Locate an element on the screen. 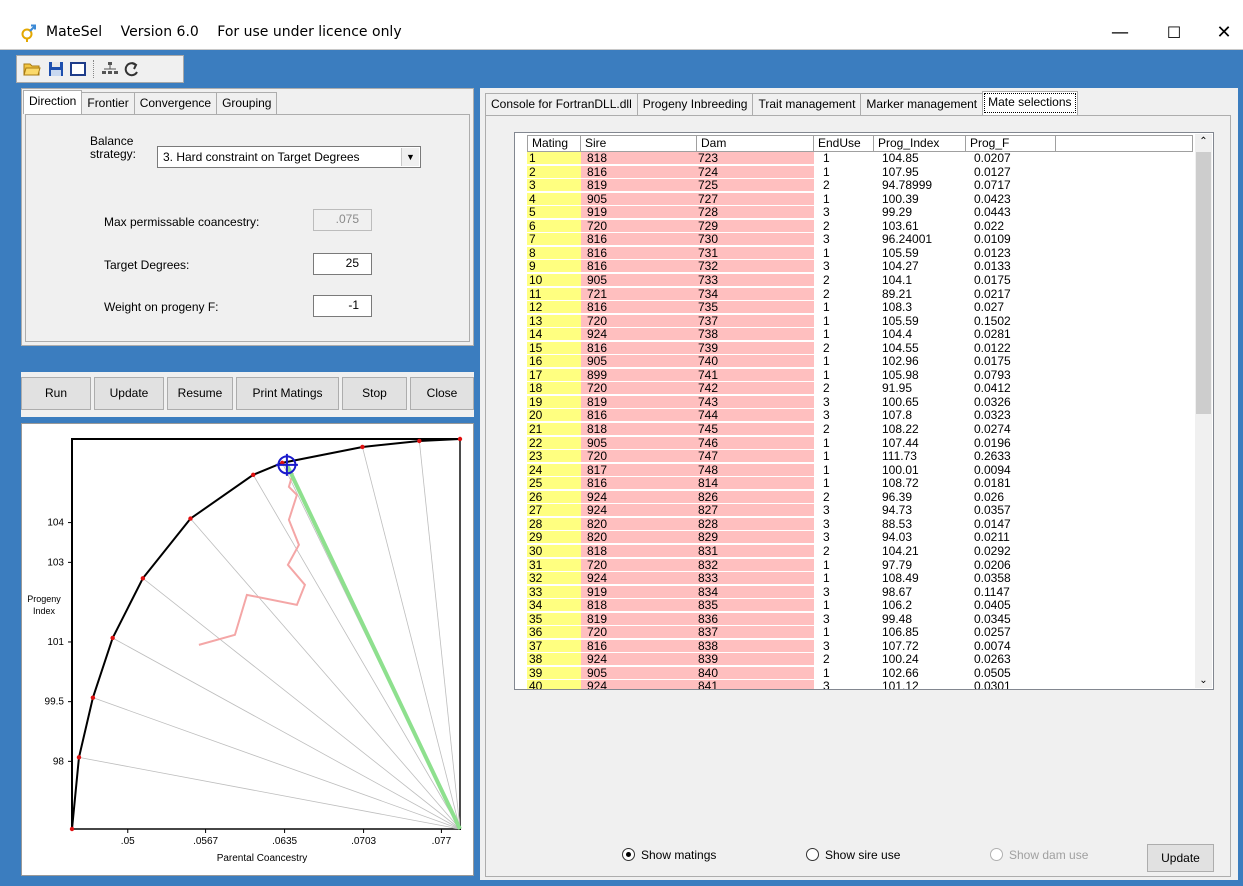  mating-cell: 4 is located at coordinates (554, 198).